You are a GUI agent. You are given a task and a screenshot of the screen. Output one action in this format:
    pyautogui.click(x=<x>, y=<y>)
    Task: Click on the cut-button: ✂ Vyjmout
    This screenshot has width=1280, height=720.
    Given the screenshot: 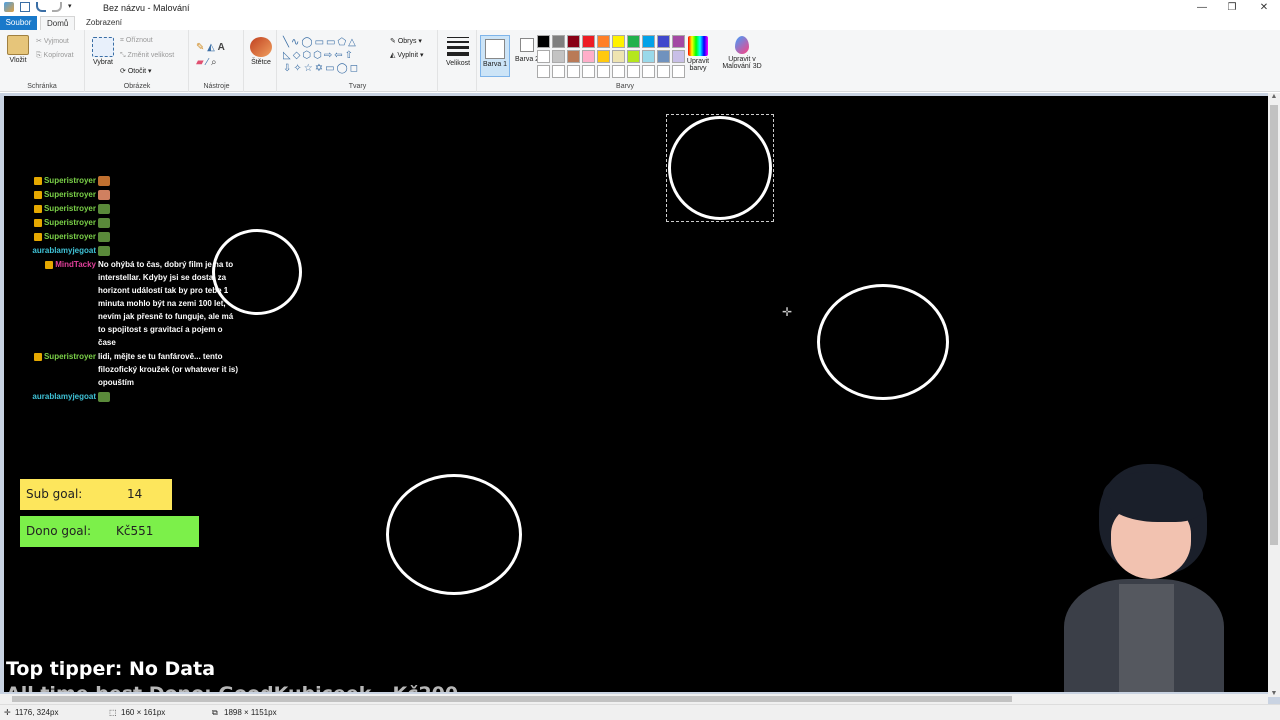 What is the action you would take?
    pyautogui.click(x=52, y=41)
    